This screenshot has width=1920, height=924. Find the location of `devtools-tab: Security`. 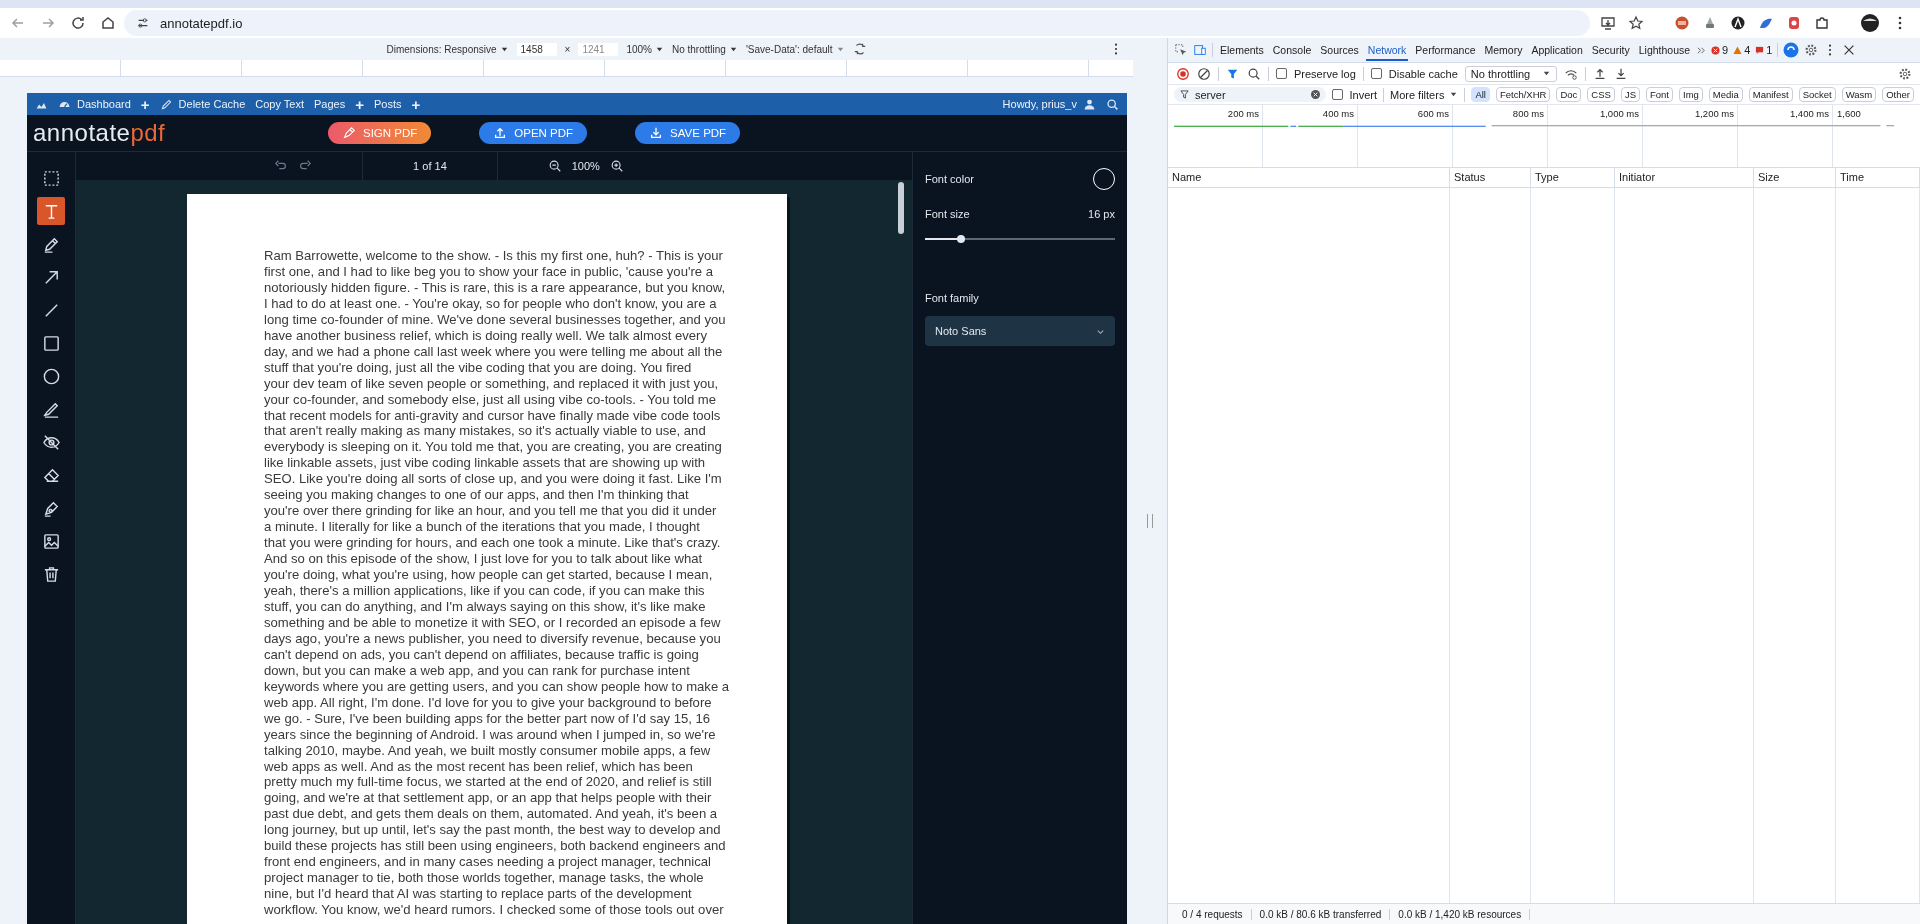

devtools-tab: Security is located at coordinates (1610, 50).